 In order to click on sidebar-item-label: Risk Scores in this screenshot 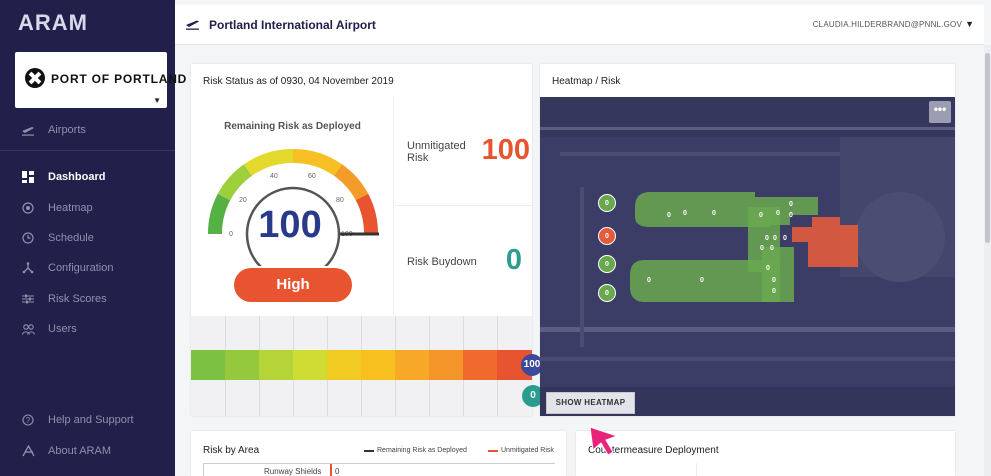, I will do `click(77, 299)`.